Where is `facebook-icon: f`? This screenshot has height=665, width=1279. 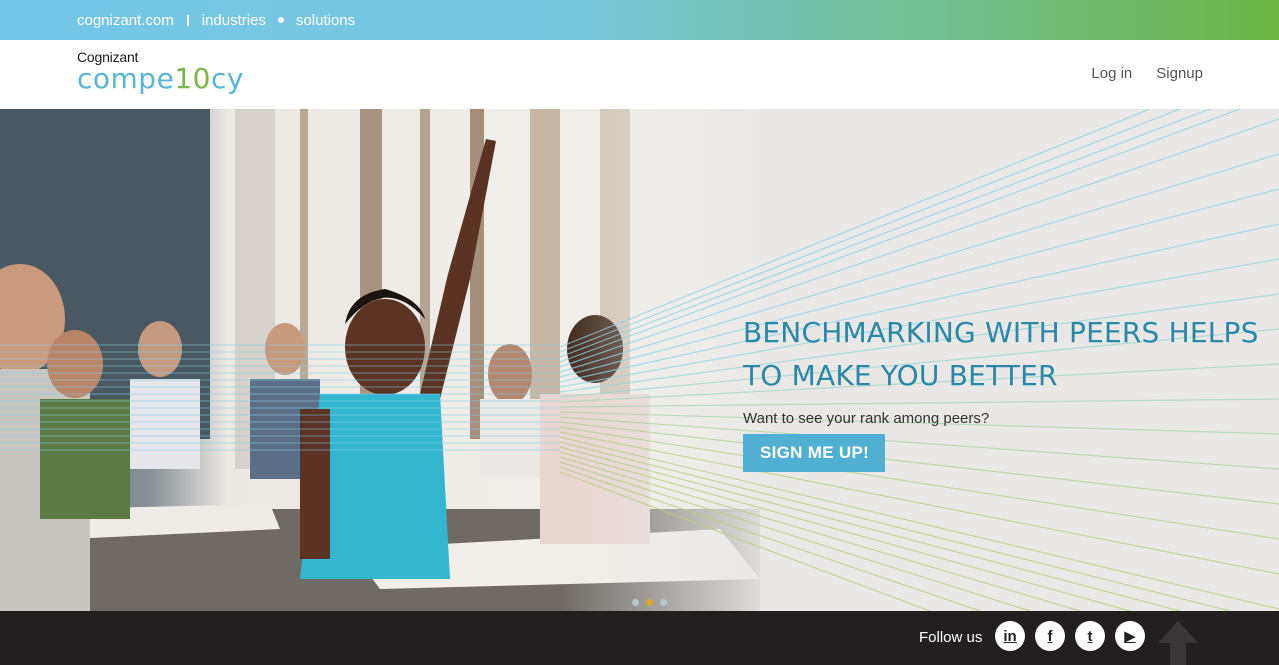 facebook-icon: f is located at coordinates (1050, 636).